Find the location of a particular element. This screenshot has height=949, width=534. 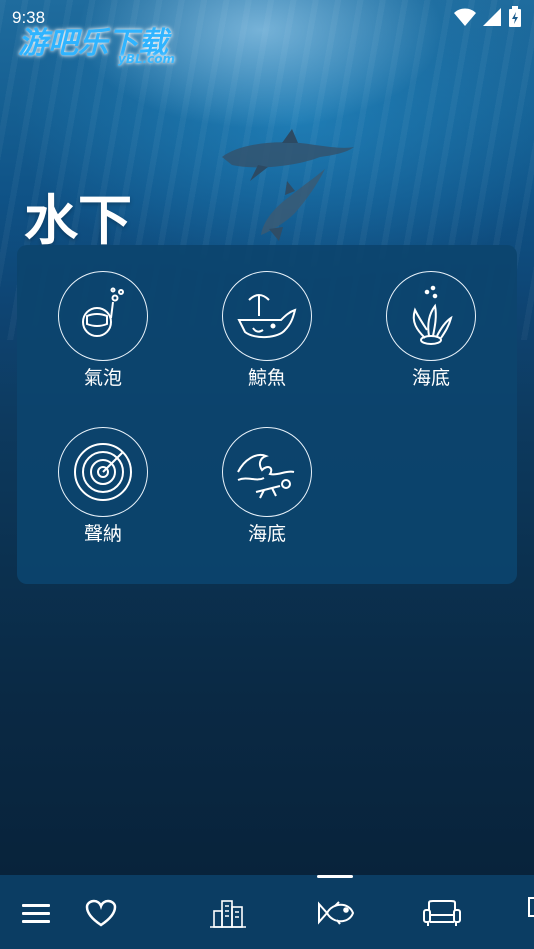

favorites-button is located at coordinates (101, 913).